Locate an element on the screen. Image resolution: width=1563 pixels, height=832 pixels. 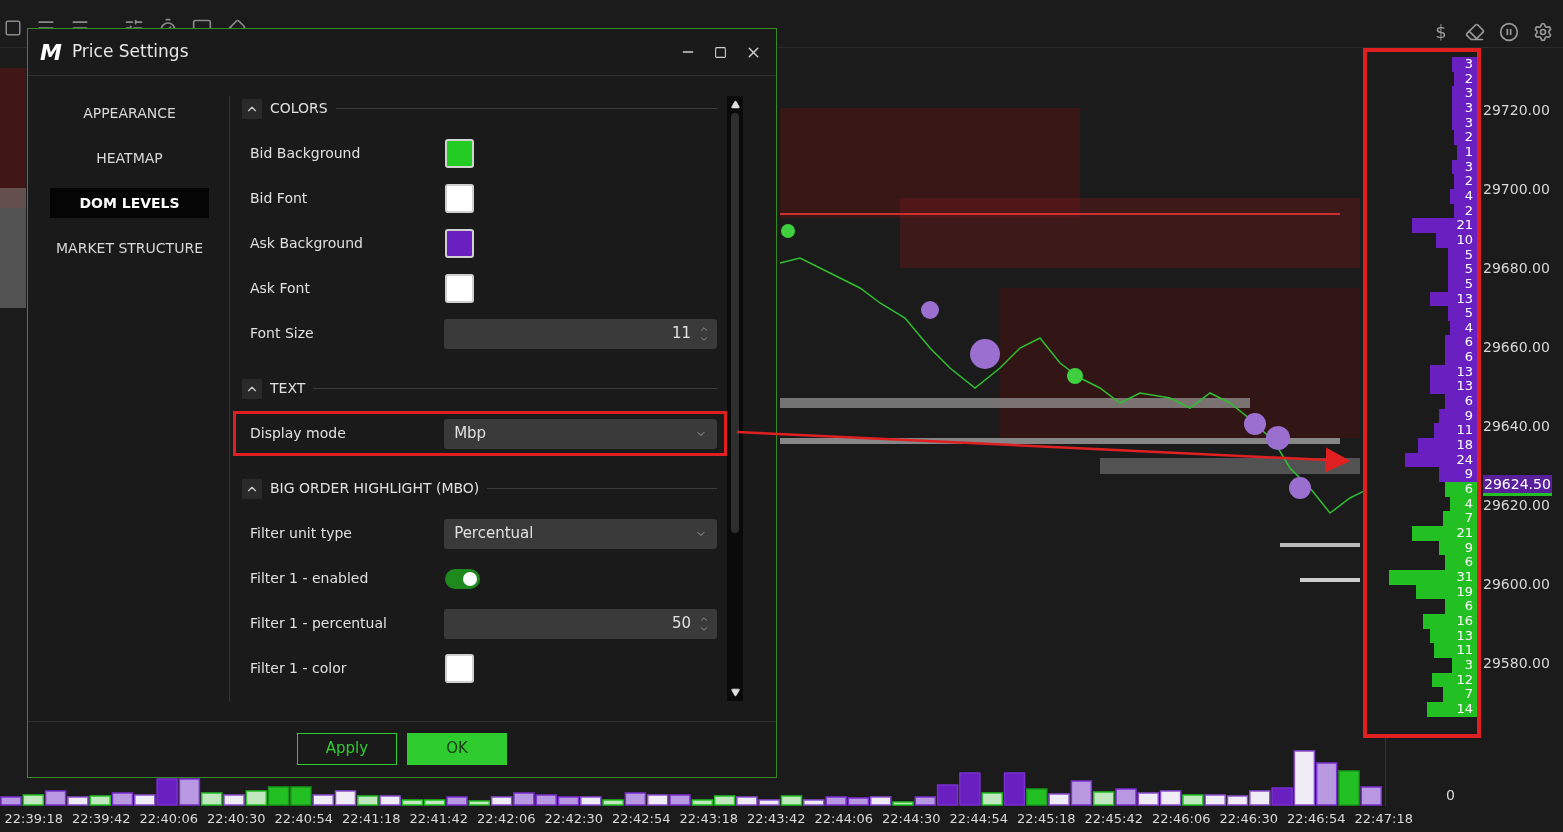
nav-tab: MARKET STRUCTURE is located at coordinates (129, 248).